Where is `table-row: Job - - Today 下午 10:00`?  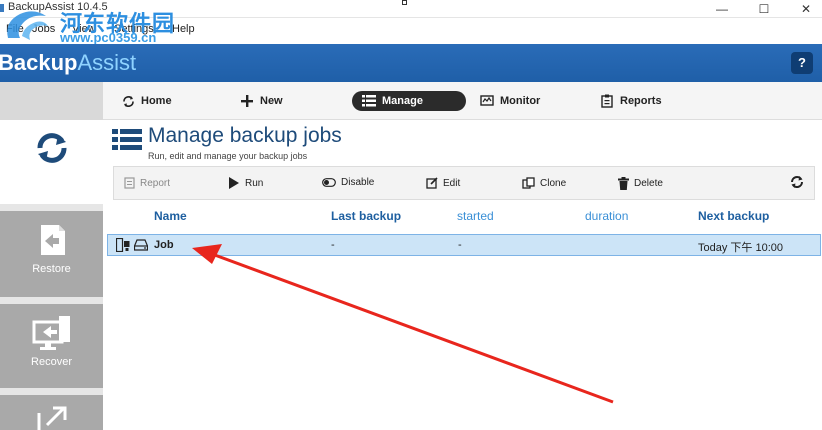
table-row: Job - - Today 下午 10:00 is located at coordinates (464, 245).